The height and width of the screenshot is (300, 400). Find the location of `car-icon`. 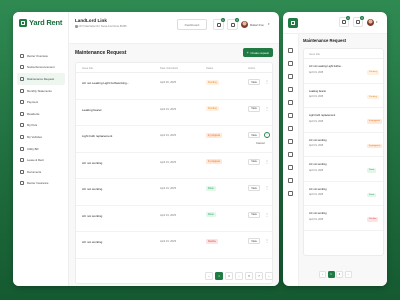

car-icon is located at coordinates (290, 141).